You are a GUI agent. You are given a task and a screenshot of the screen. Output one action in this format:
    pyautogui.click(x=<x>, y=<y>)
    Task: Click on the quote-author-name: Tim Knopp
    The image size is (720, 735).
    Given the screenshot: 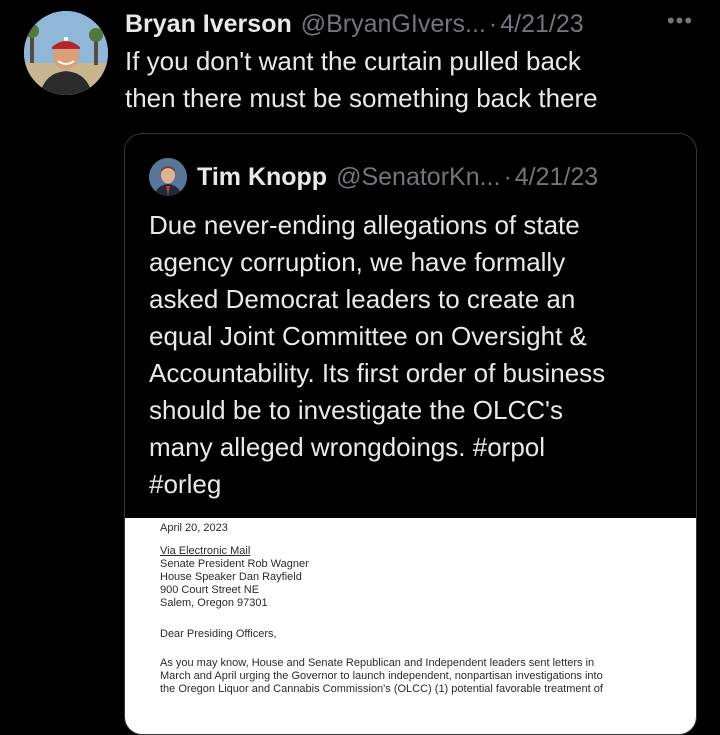 What is the action you would take?
    pyautogui.click(x=262, y=177)
    